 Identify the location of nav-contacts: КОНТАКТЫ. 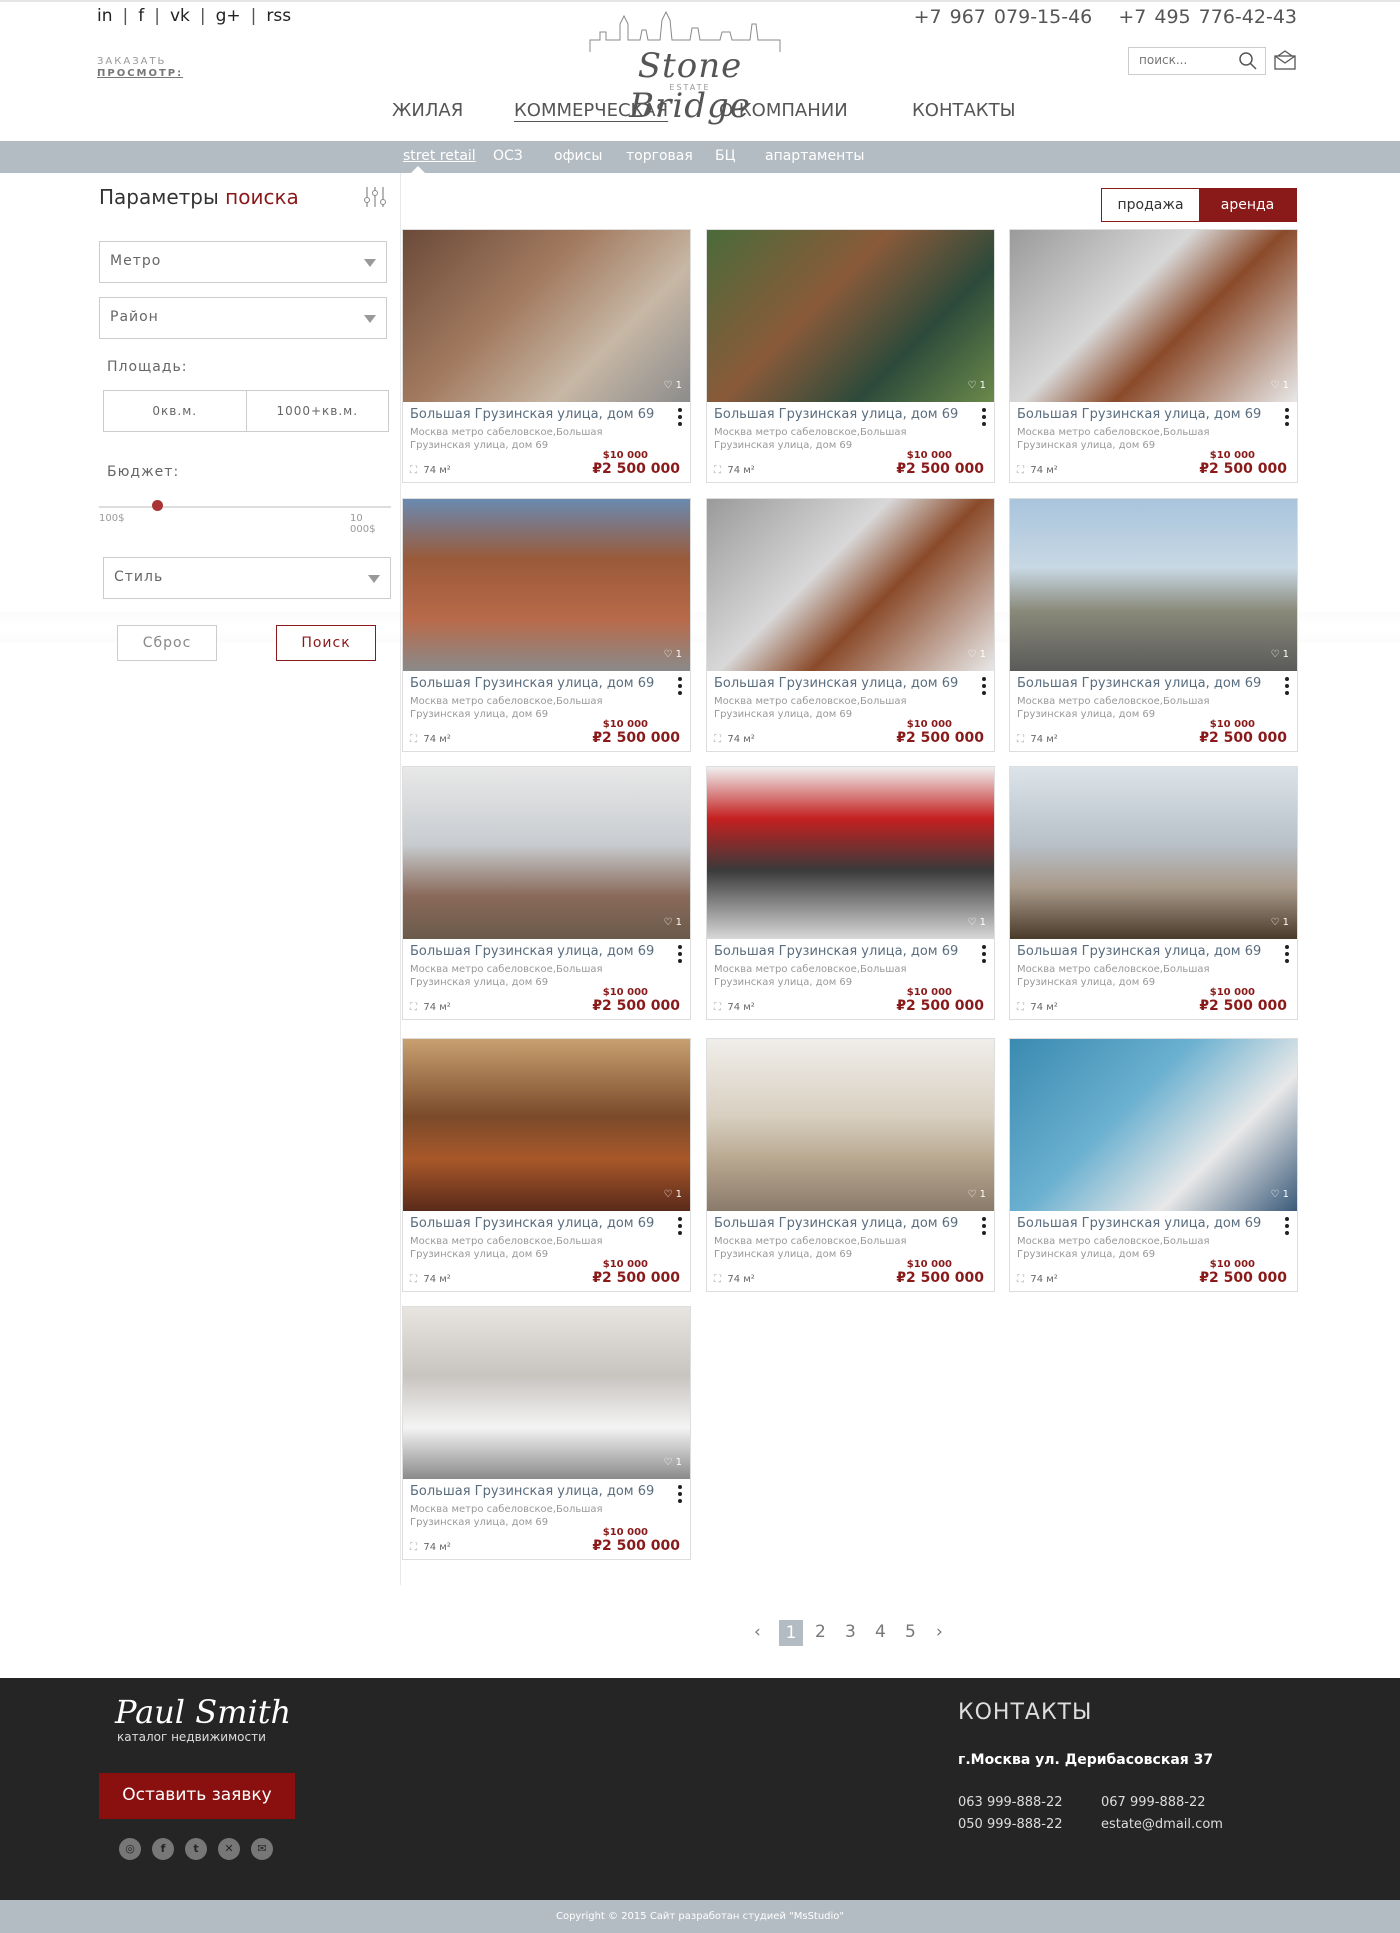
(963, 110).